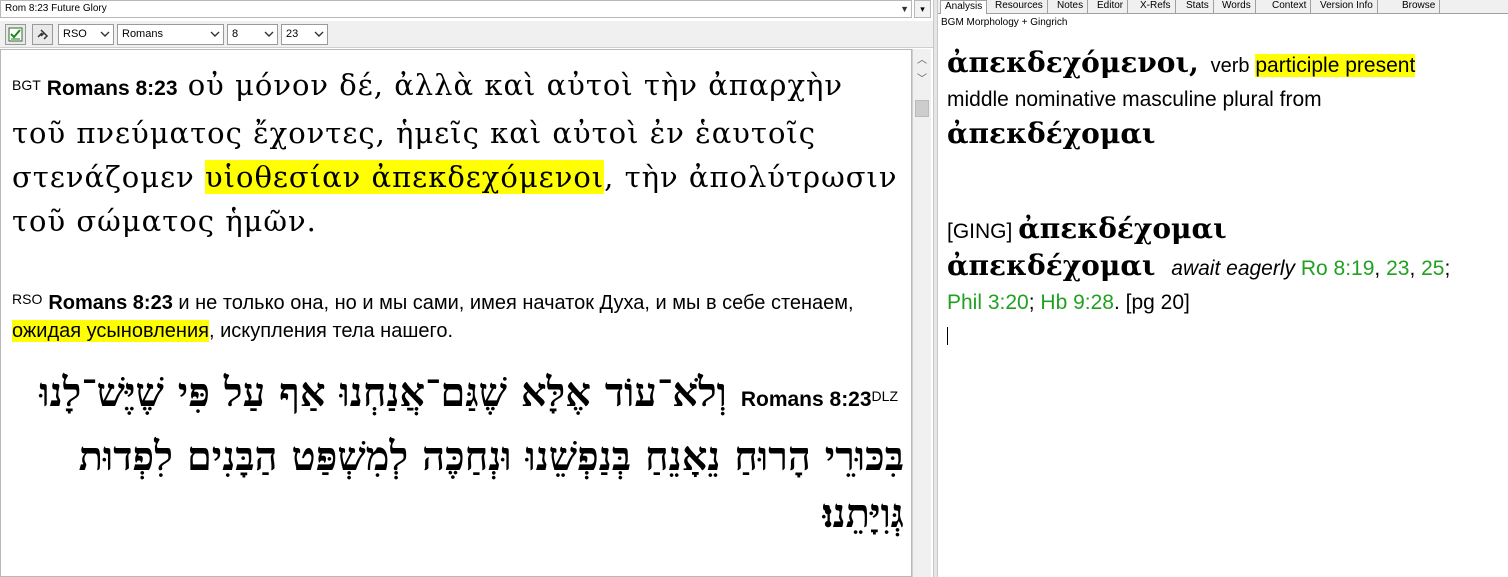 This screenshot has height=577, width=1508. I want to click on parse-highlight: participle present, so click(1335, 65).